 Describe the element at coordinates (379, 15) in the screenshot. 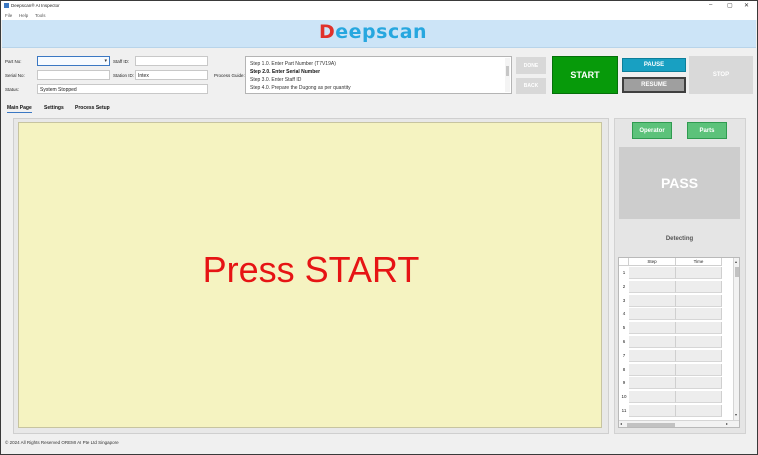

I see `menu-bar: File Help Tools` at that location.